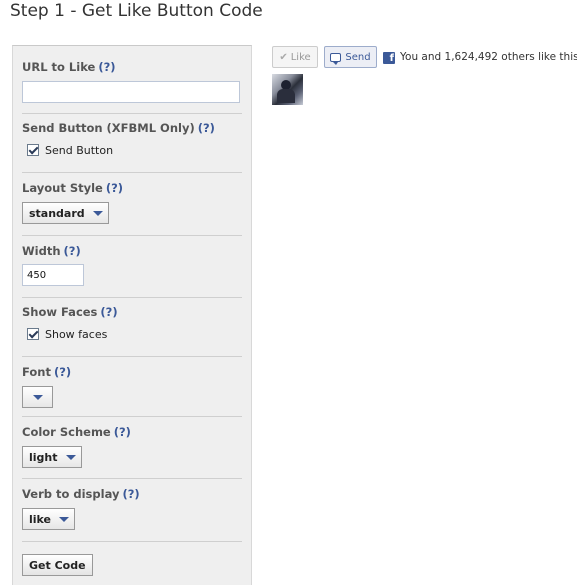 This screenshot has width=577, height=585. I want to click on speech-bubble-icon, so click(336, 58).